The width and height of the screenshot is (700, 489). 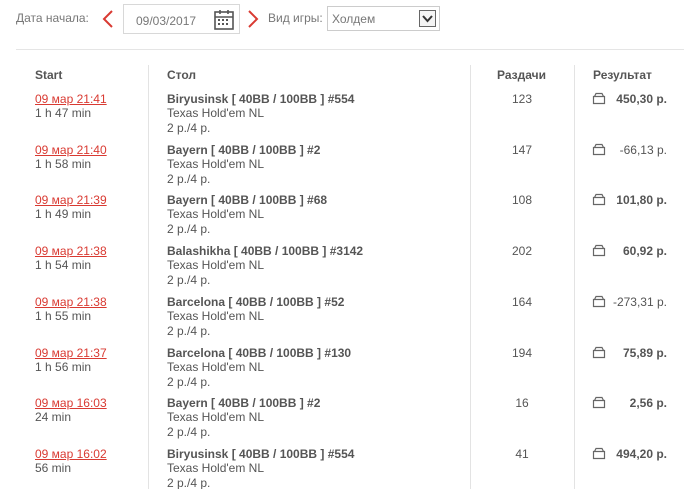 What do you see at coordinates (259, 352) in the screenshot?
I see `table-name: Barcelona [ 40BB / 100BB ] #130` at bounding box center [259, 352].